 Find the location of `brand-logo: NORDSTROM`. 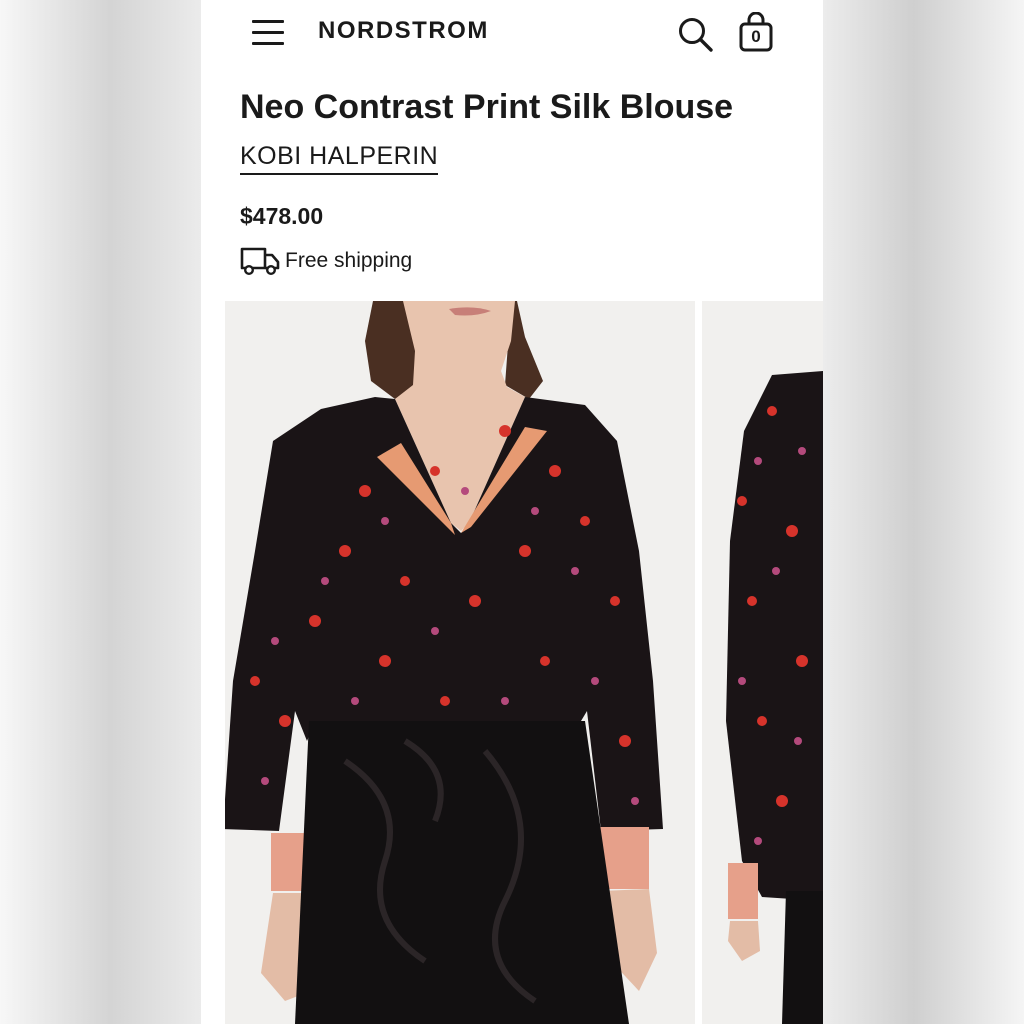

brand-logo: NORDSTROM is located at coordinates (403, 31).